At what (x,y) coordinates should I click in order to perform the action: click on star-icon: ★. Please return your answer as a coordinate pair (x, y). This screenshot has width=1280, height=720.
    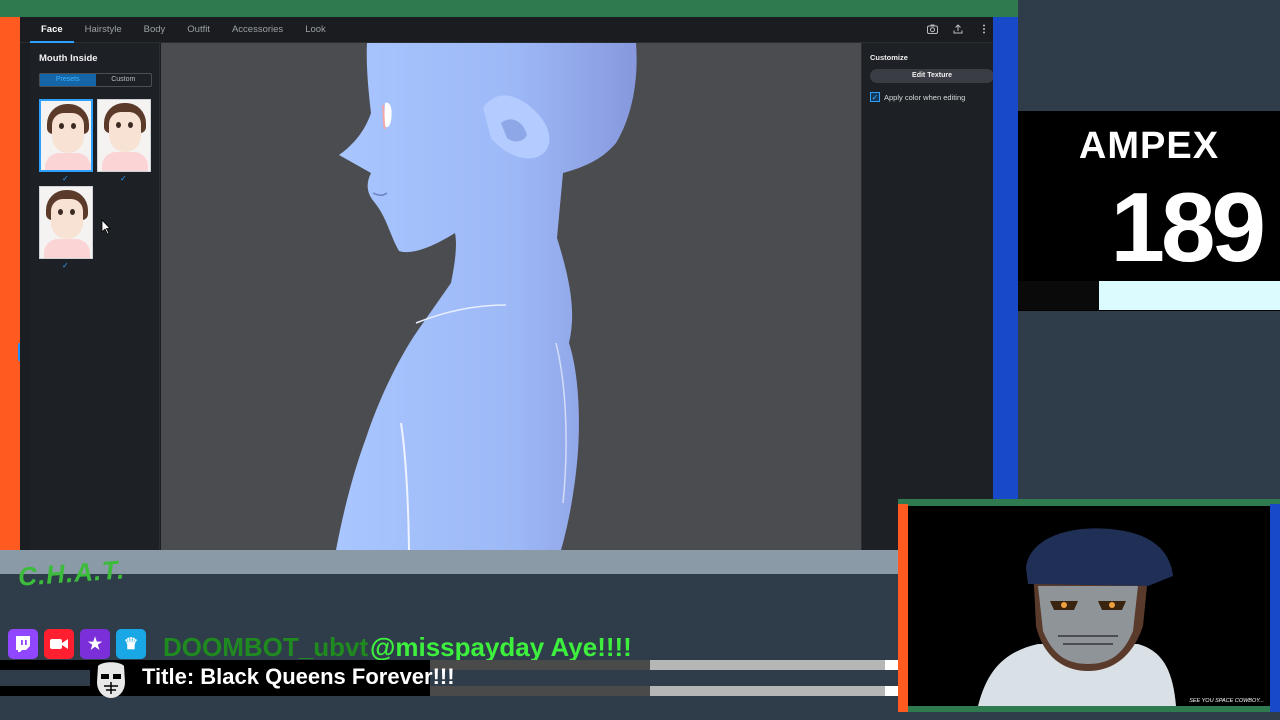
    Looking at the image, I should click on (95, 644).